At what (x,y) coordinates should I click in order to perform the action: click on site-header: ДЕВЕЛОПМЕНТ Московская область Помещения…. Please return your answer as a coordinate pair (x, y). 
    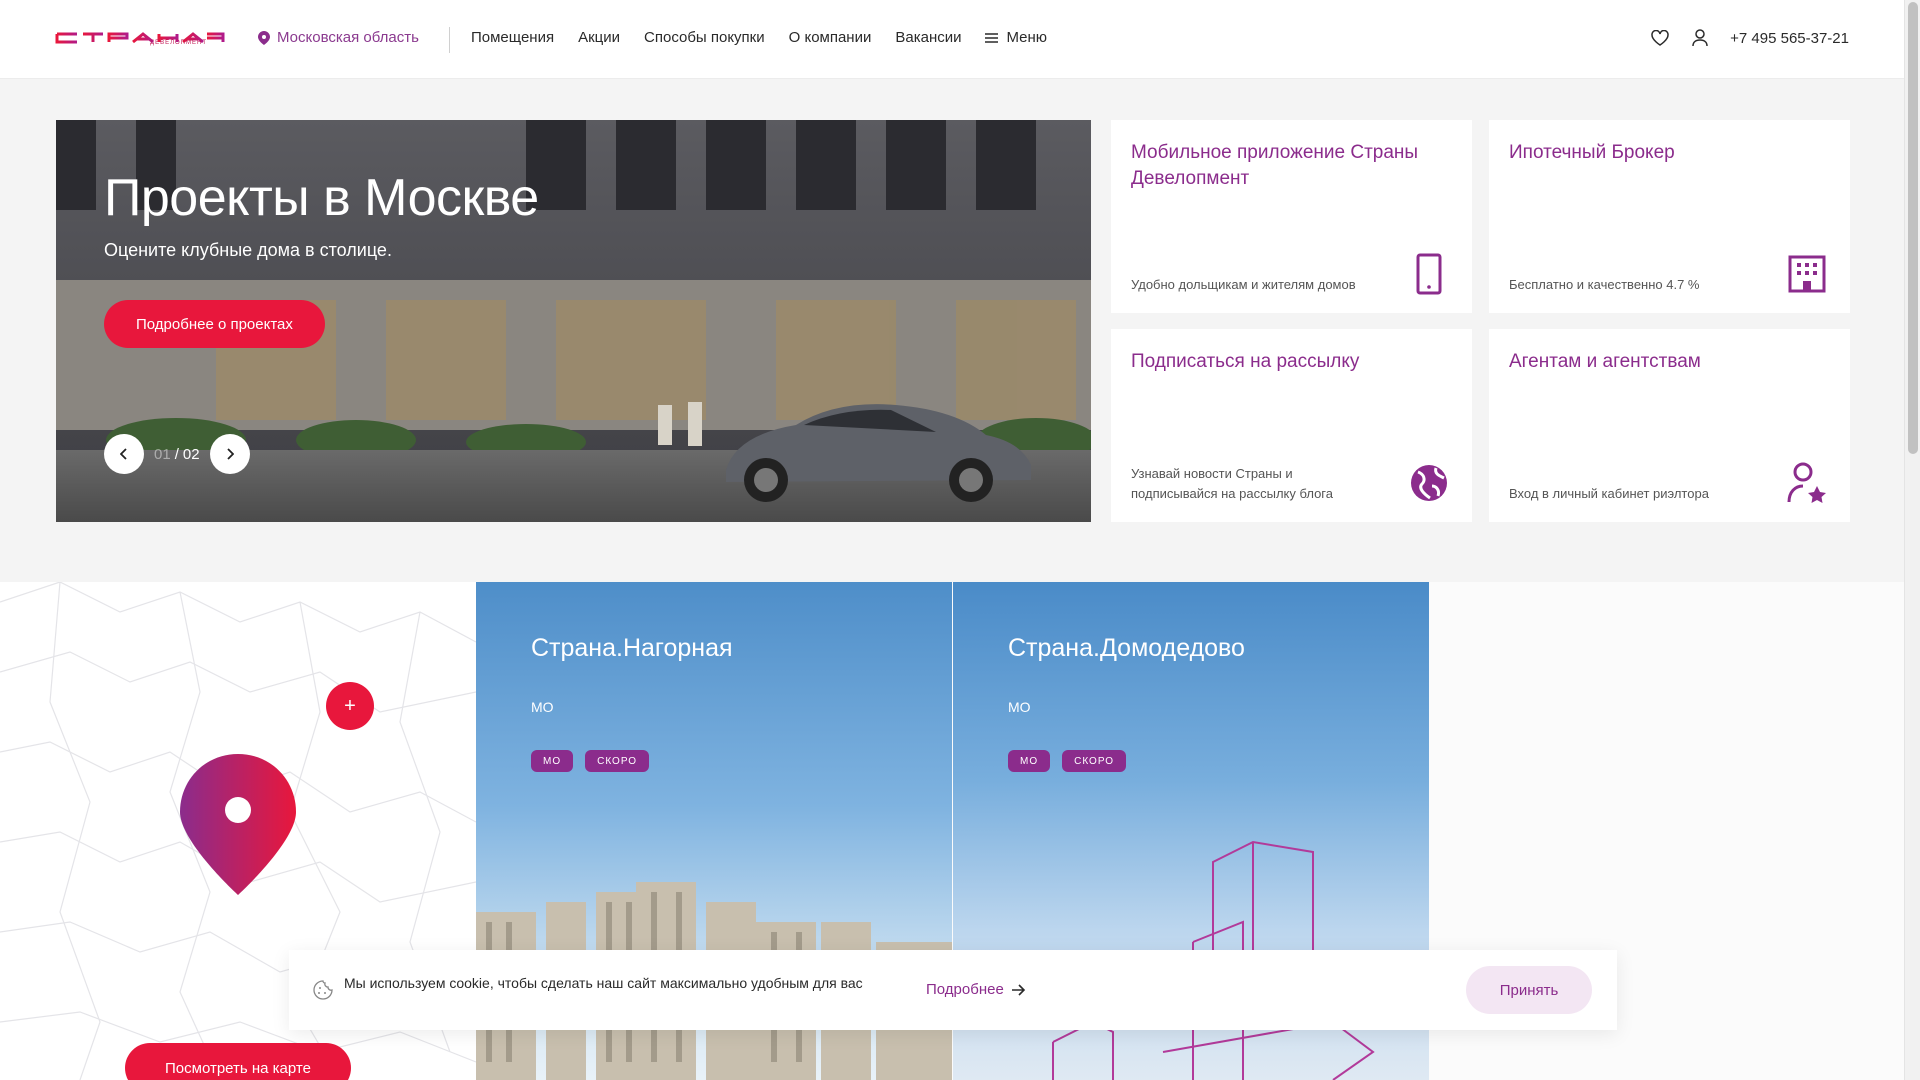
    Looking at the image, I should click on (952, 39).